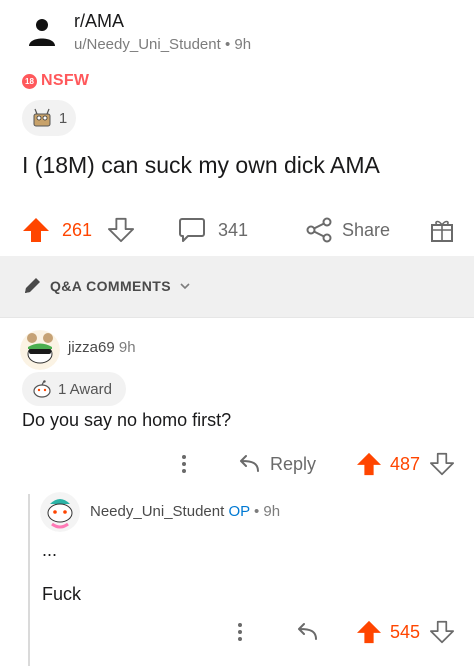 The image size is (474, 666). What do you see at coordinates (127, 420) in the screenshot?
I see `comment-body: Do you say no homo first?` at bounding box center [127, 420].